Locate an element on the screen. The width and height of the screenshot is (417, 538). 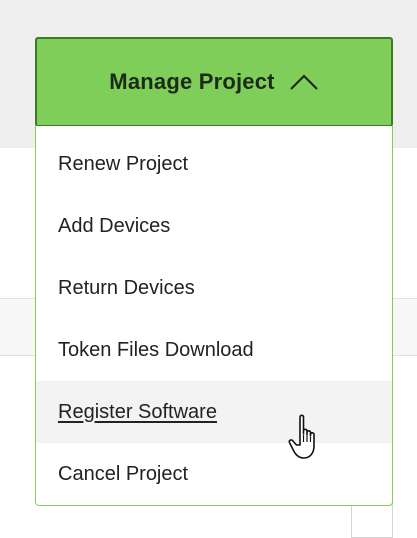
manage-project-button: Manage Project is located at coordinates (214, 82).